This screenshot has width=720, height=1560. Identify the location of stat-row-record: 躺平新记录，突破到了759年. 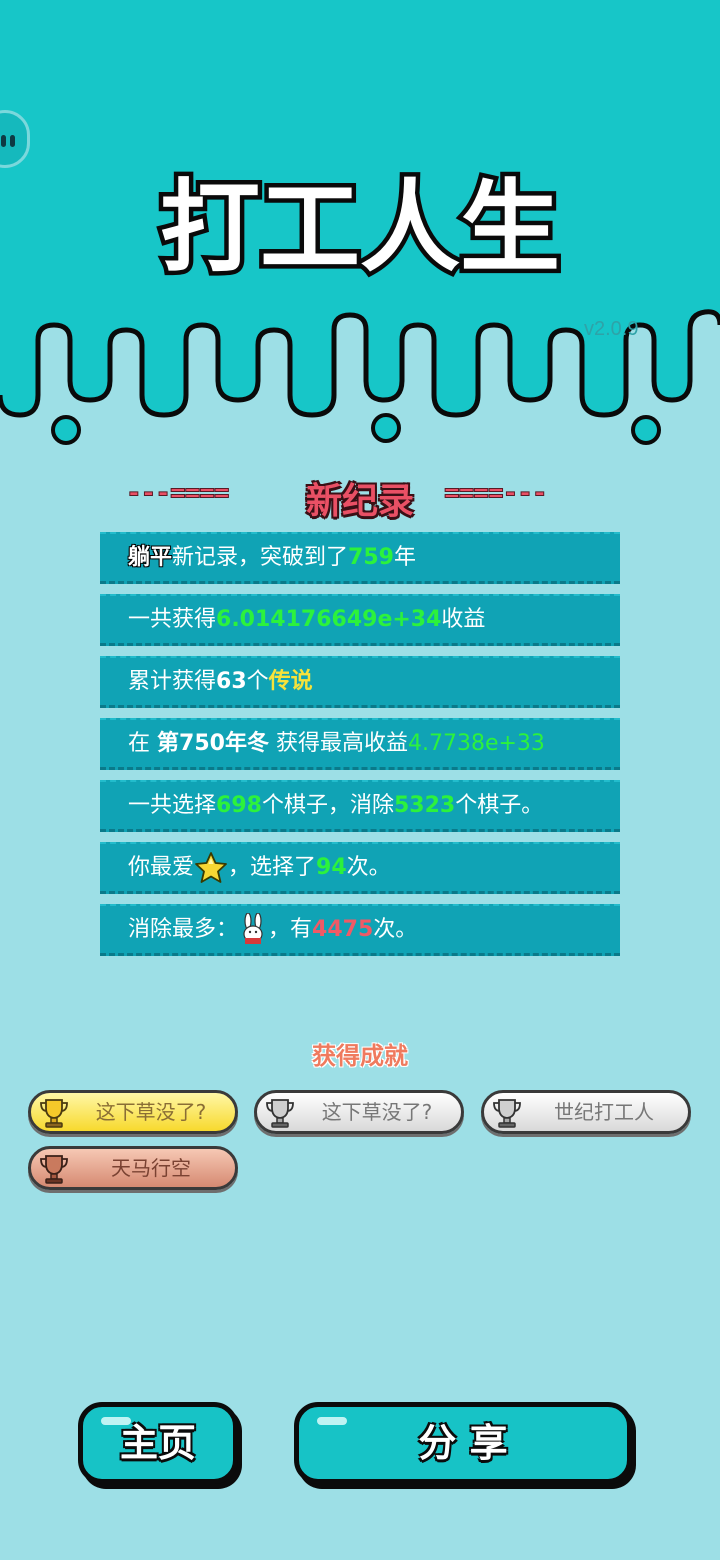
(360, 558).